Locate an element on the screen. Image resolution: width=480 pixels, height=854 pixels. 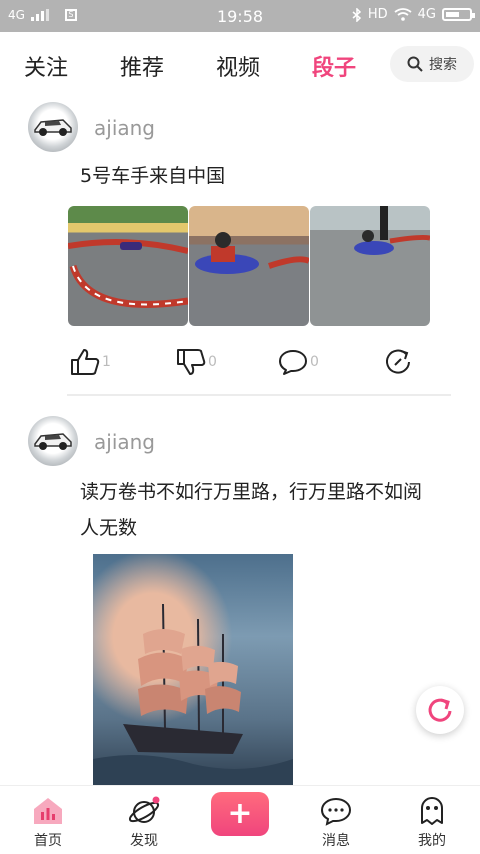
post-divider is located at coordinates (259, 395).